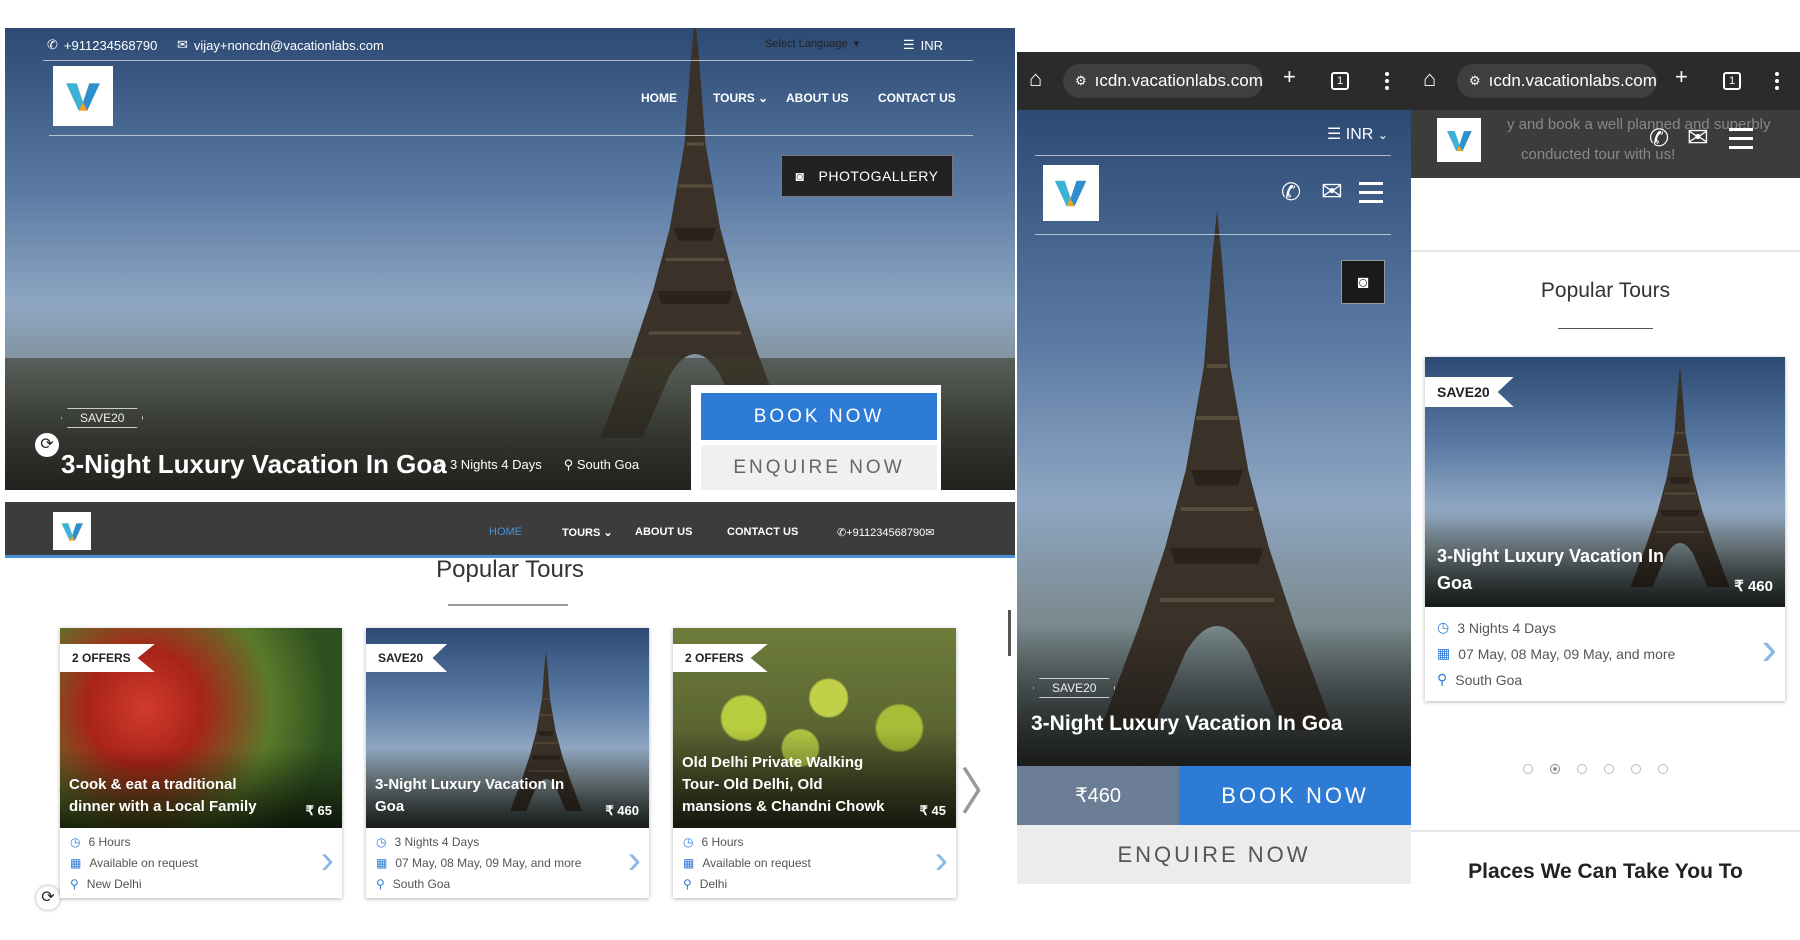 The height and width of the screenshot is (940, 1800). I want to click on tour-price: ₹ 460, so click(1753, 586).